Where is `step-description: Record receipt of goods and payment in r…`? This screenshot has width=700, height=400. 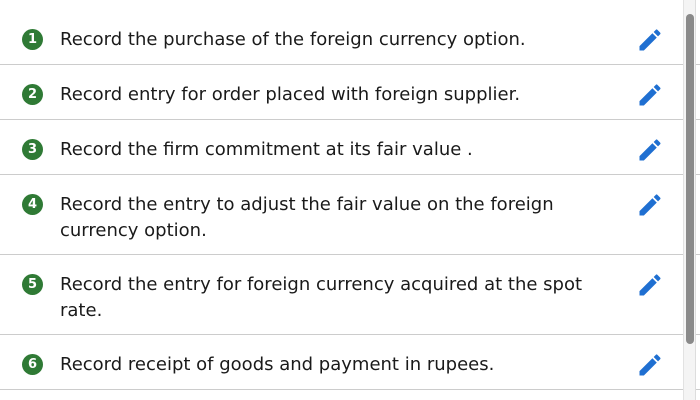 step-description: Record receipt of goods and payment in r… is located at coordinates (277, 364).